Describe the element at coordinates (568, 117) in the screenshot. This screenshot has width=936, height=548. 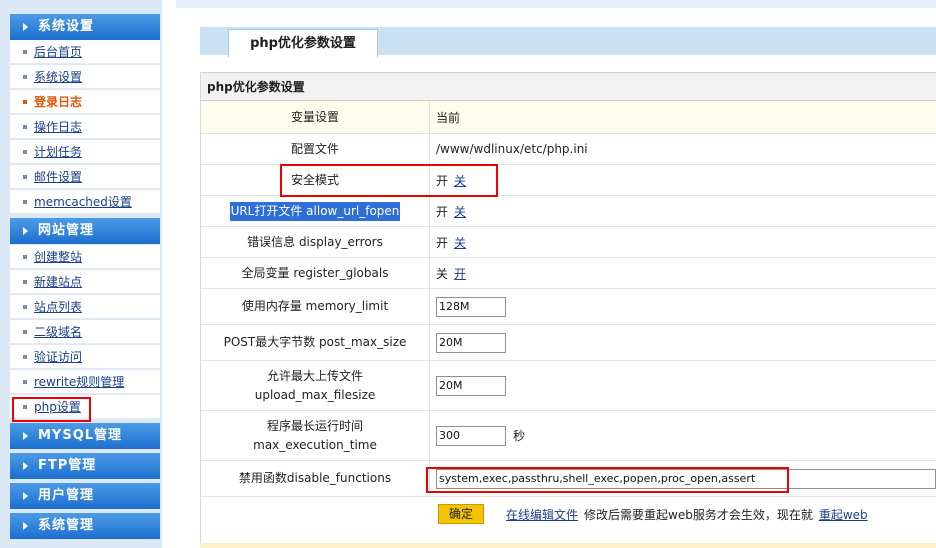
I see `table-header-row: 变量设置 当前` at that location.